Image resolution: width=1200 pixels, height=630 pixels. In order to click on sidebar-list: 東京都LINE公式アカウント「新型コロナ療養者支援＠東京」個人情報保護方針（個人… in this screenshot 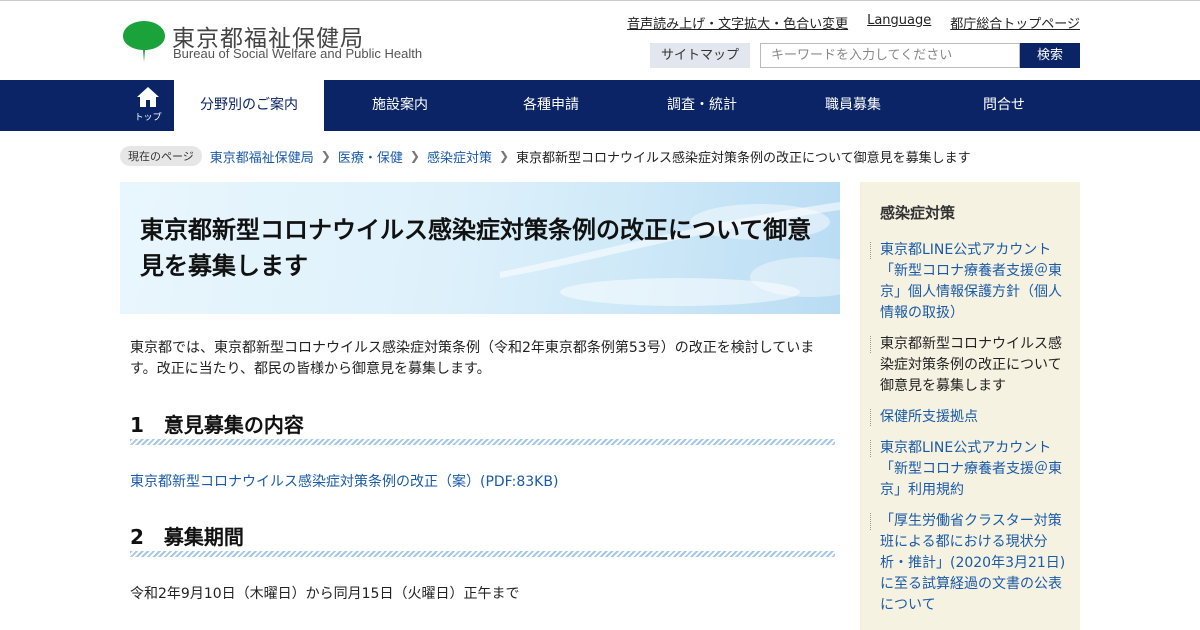, I will do `click(970, 433)`.